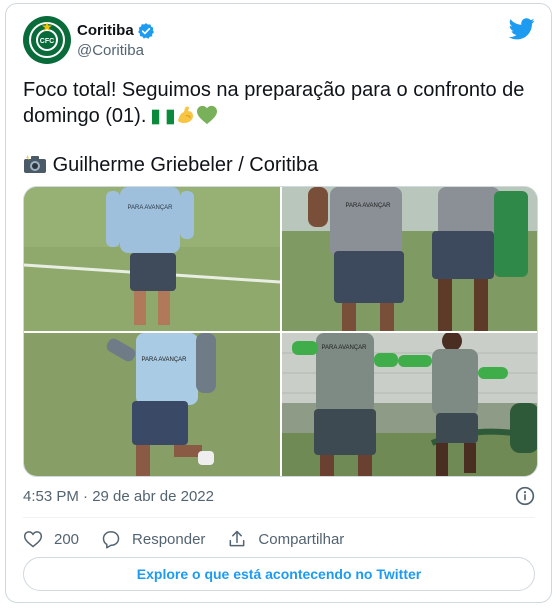 The height and width of the screenshot is (608, 559). What do you see at coordinates (35, 167) in the screenshot?
I see `camera-flash-icon` at bounding box center [35, 167].